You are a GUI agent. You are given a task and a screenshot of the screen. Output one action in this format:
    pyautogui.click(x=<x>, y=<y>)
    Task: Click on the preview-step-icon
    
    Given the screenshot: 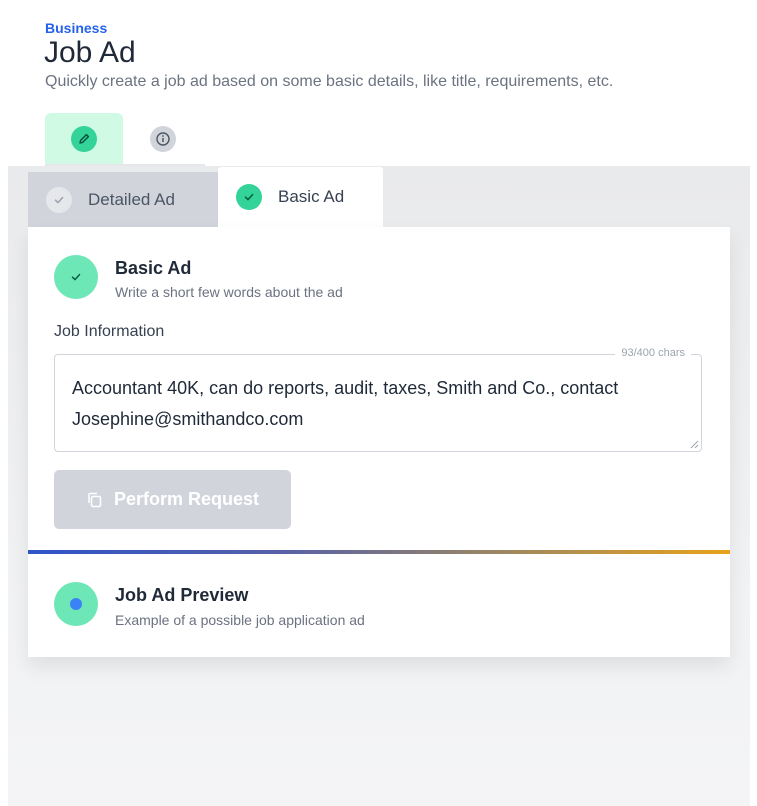 What is the action you would take?
    pyautogui.click(x=76, y=604)
    